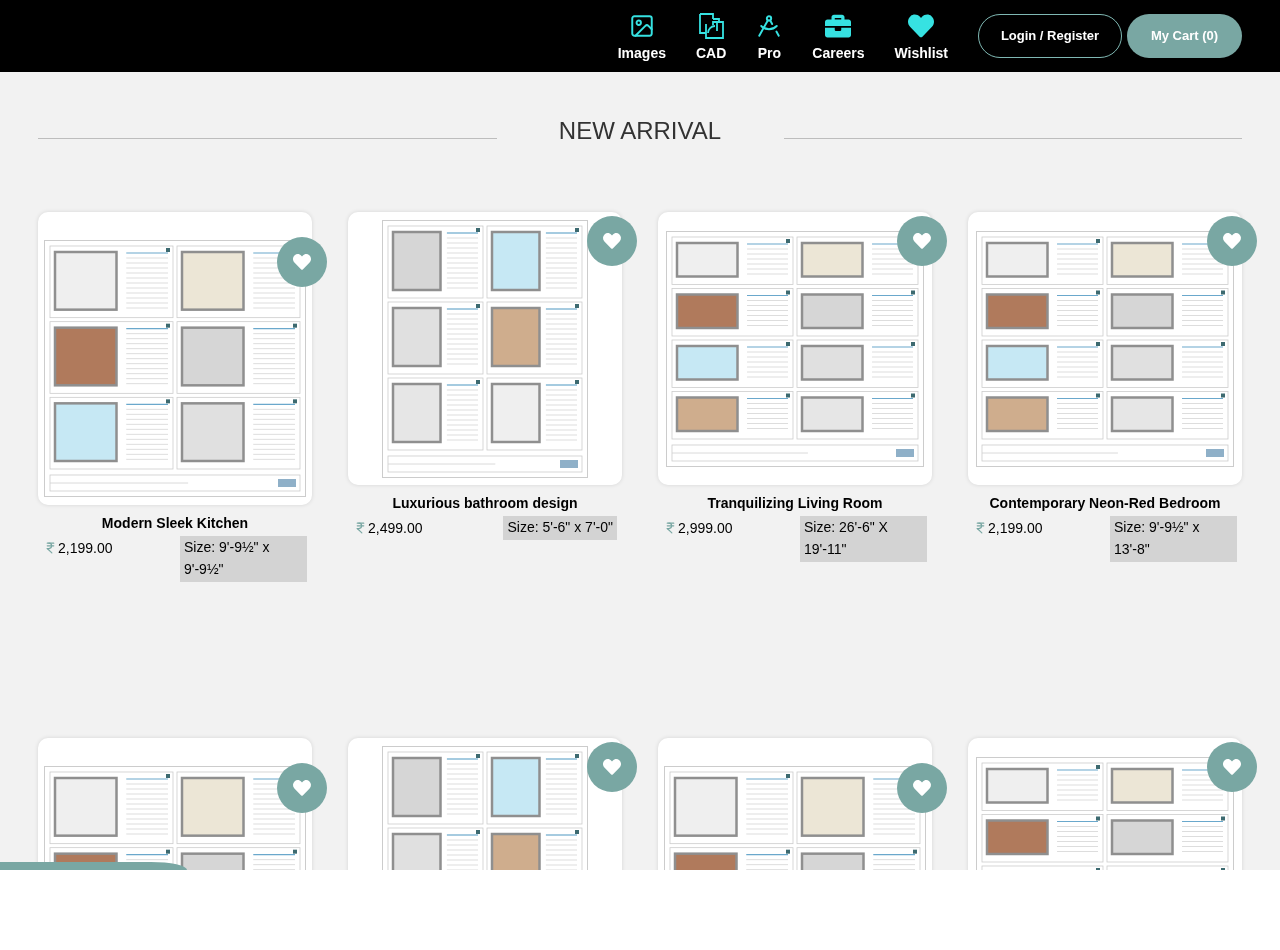  What do you see at coordinates (838, 25) in the screenshot?
I see `briefcase-icon` at bounding box center [838, 25].